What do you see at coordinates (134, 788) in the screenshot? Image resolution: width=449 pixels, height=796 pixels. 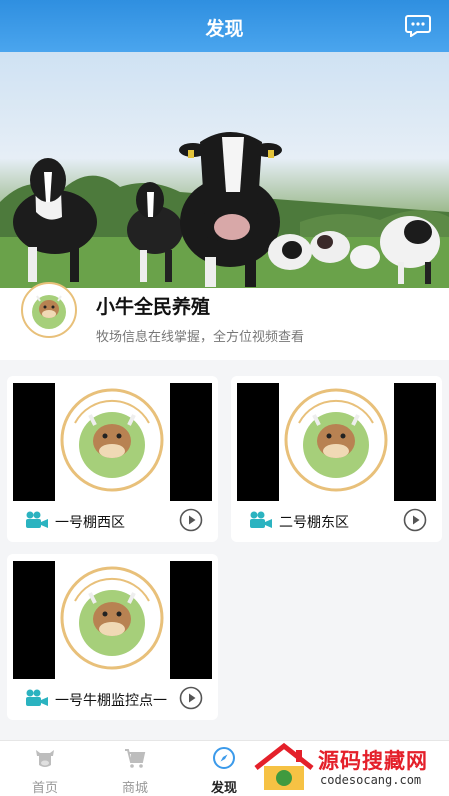 I see `tab-label: 商城` at bounding box center [134, 788].